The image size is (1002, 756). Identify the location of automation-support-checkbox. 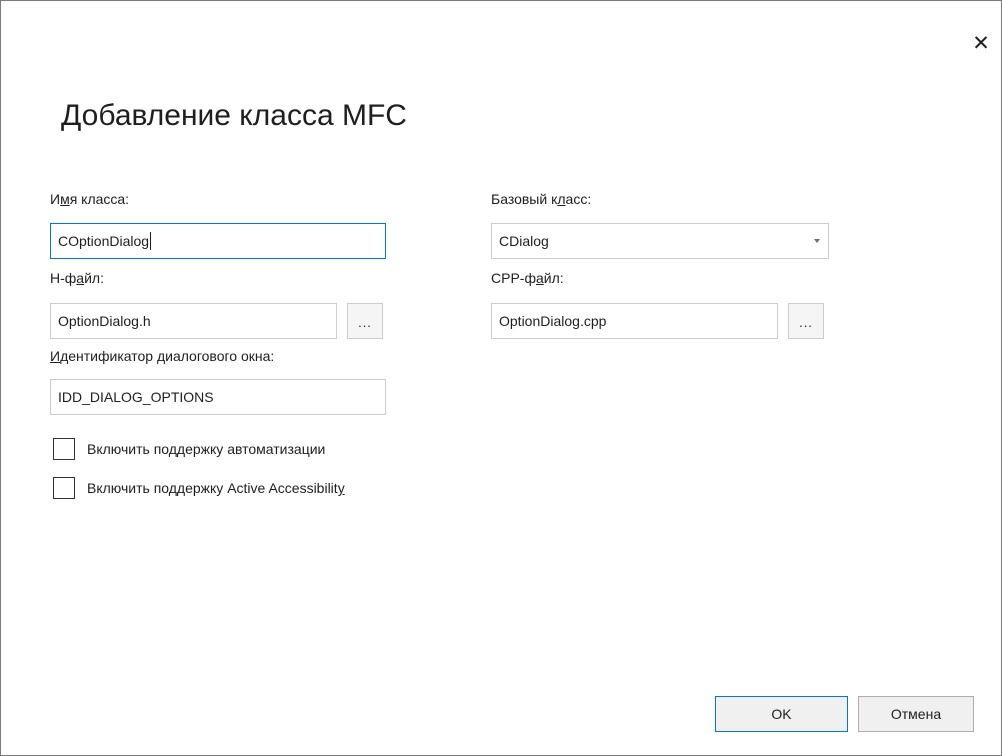
(64, 449).